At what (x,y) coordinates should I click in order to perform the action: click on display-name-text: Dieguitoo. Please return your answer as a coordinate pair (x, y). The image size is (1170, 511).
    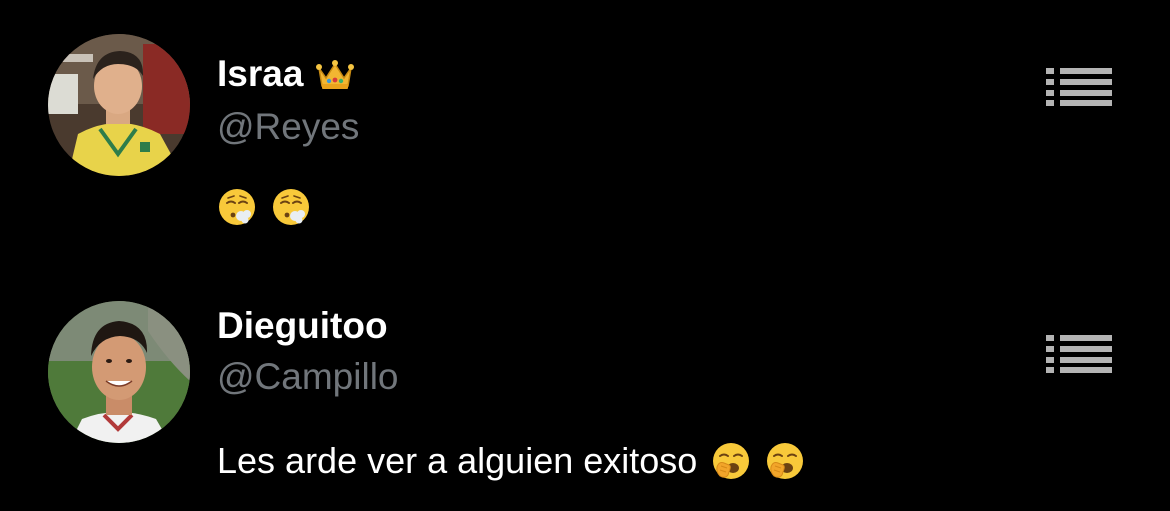
    Looking at the image, I should click on (302, 326).